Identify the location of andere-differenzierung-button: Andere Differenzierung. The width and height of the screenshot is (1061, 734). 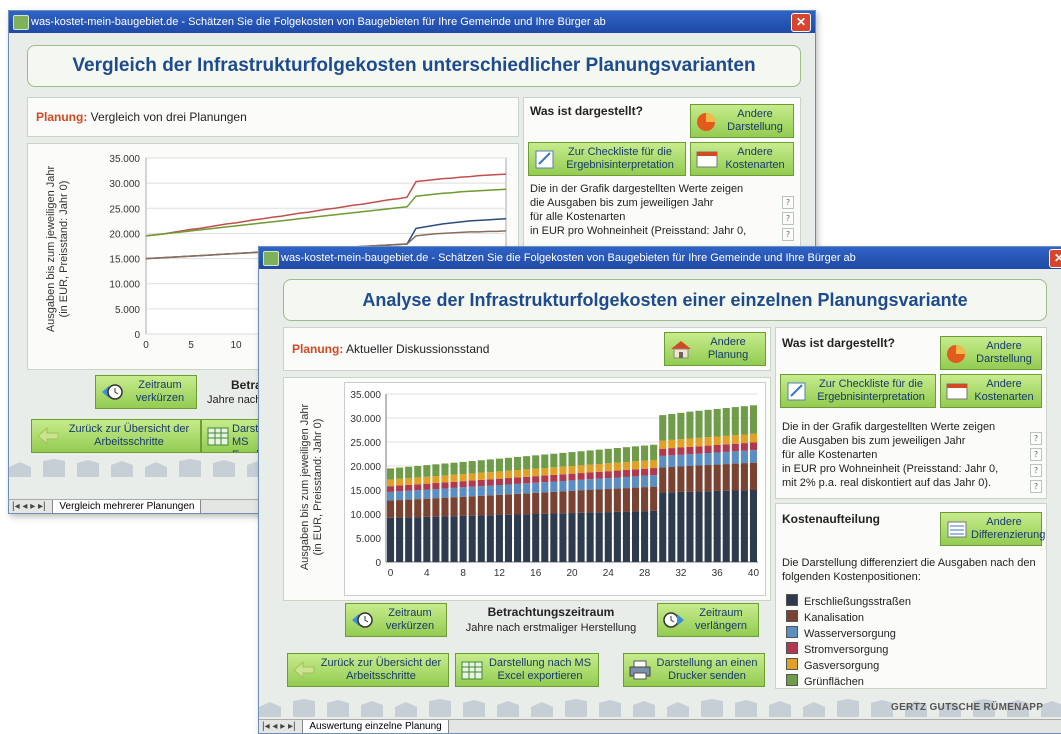
(992, 529).